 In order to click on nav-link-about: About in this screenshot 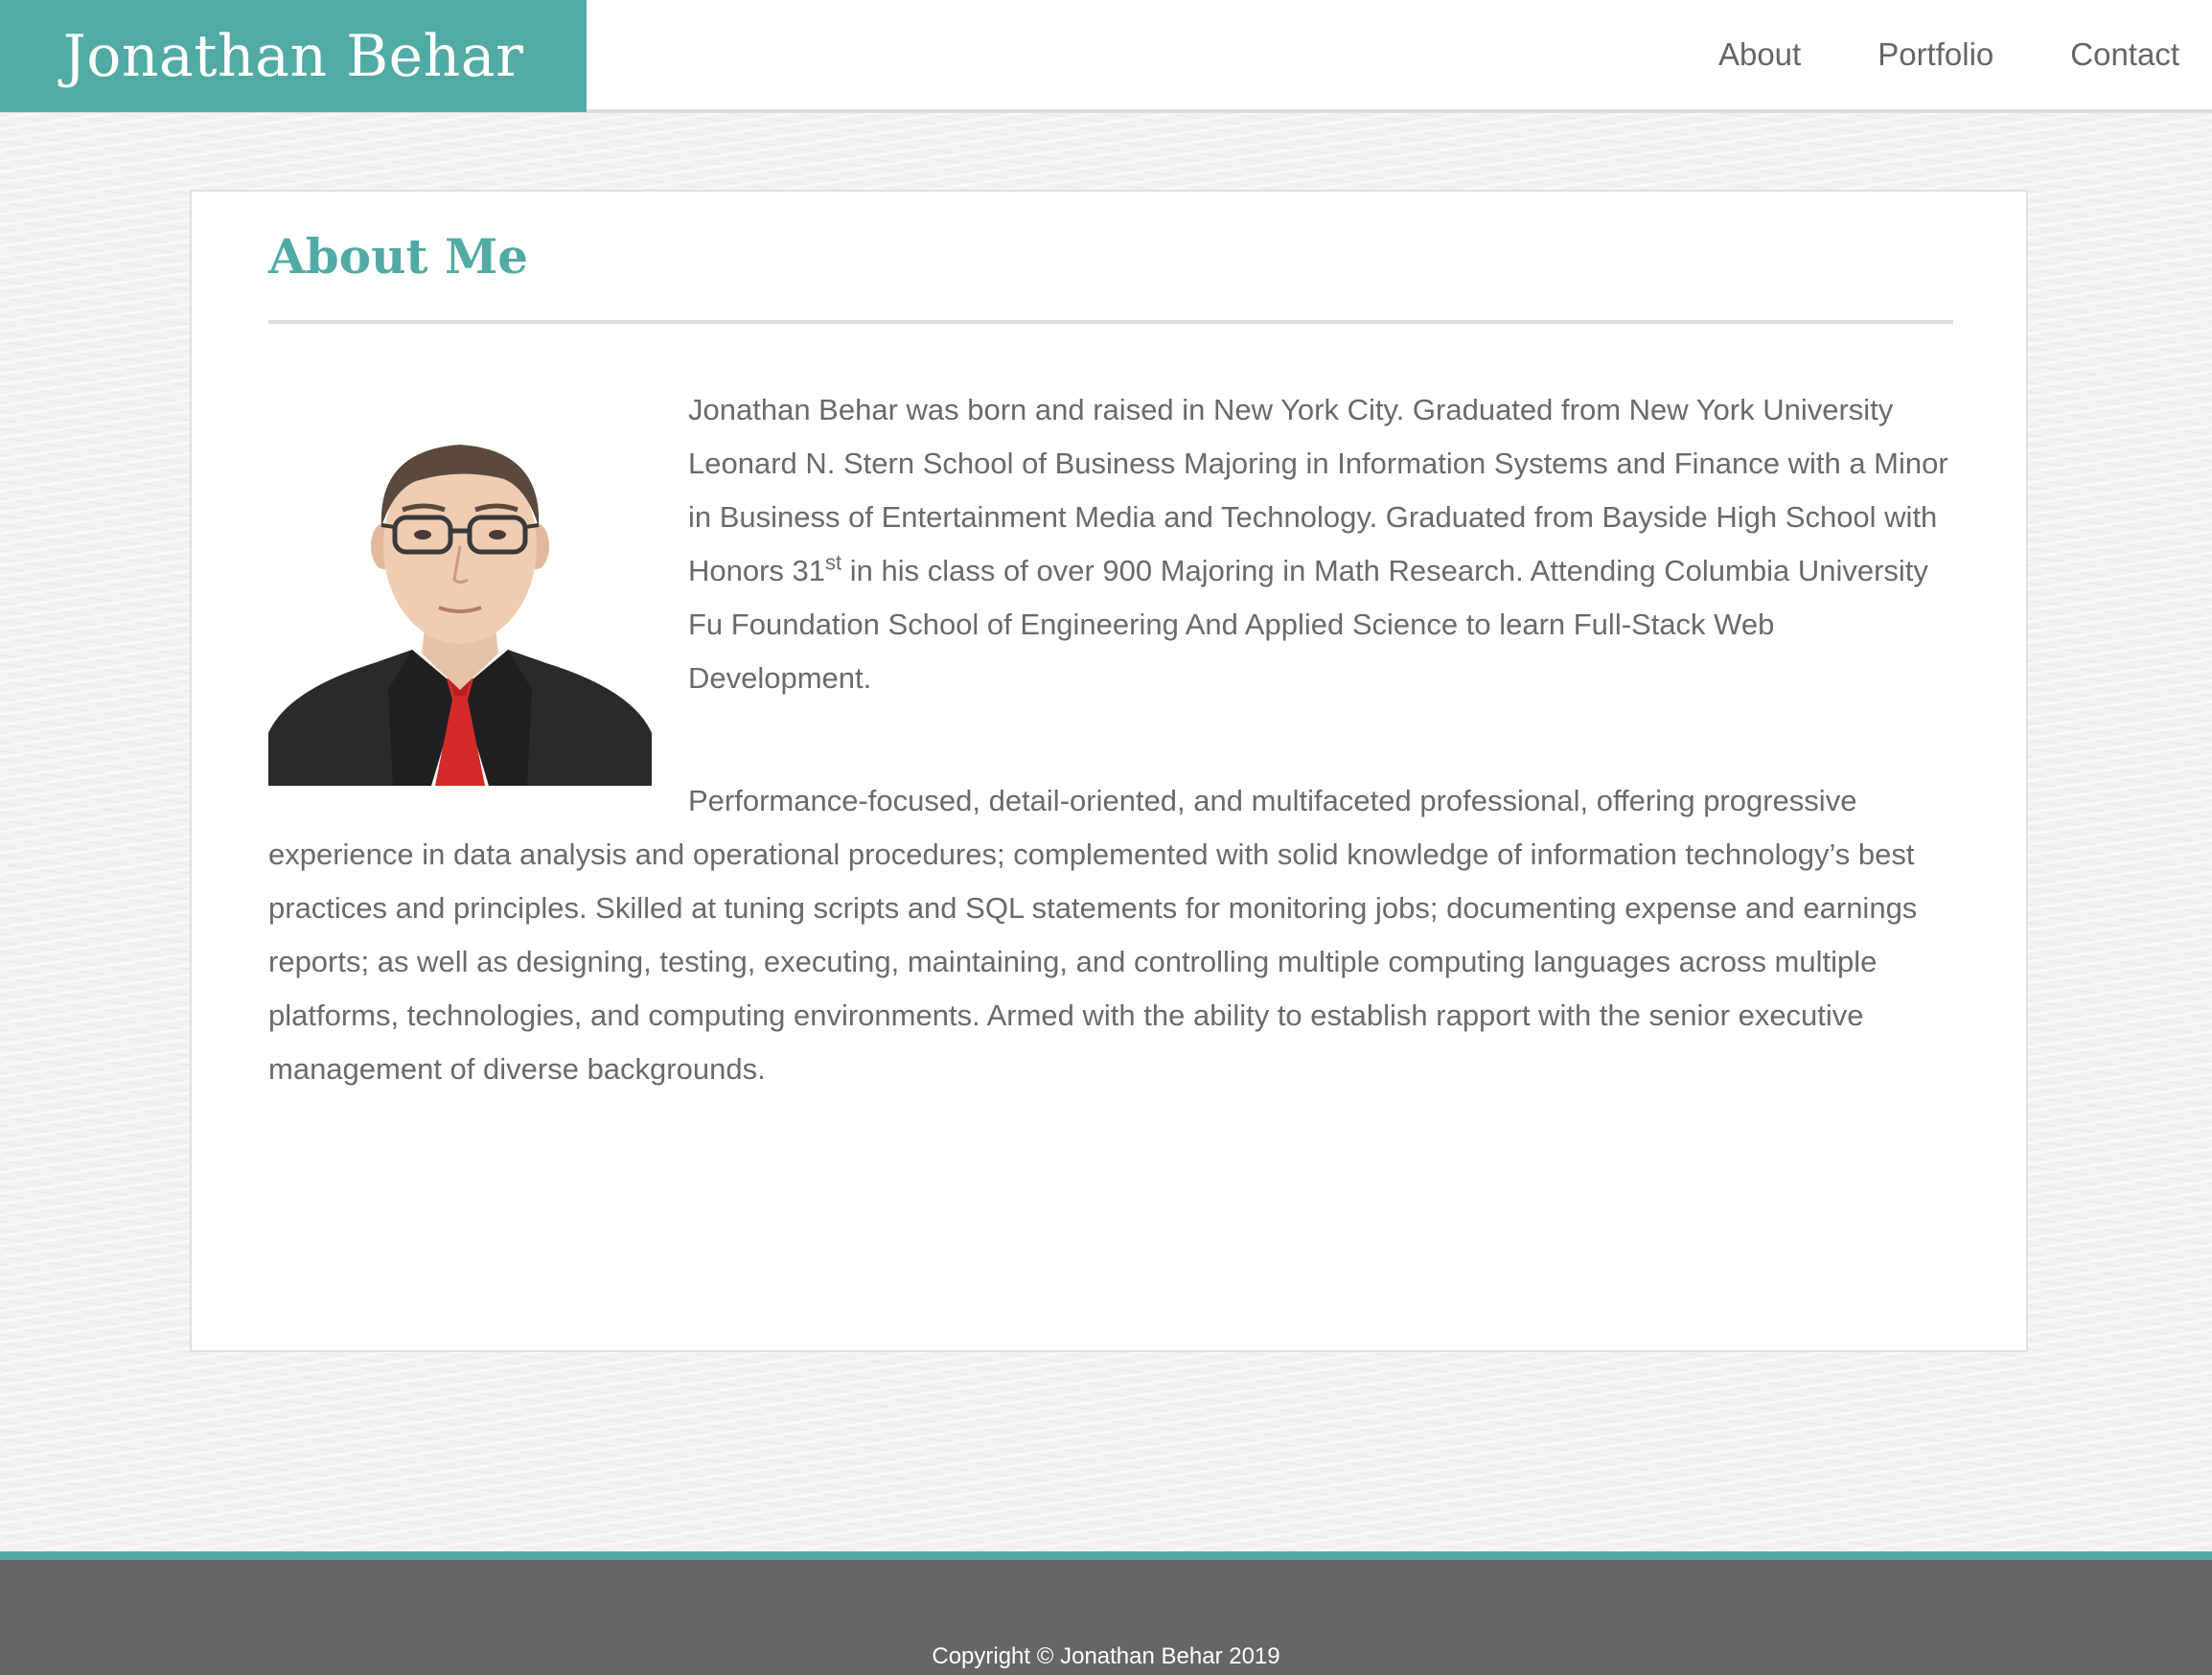, I will do `click(1760, 54)`.